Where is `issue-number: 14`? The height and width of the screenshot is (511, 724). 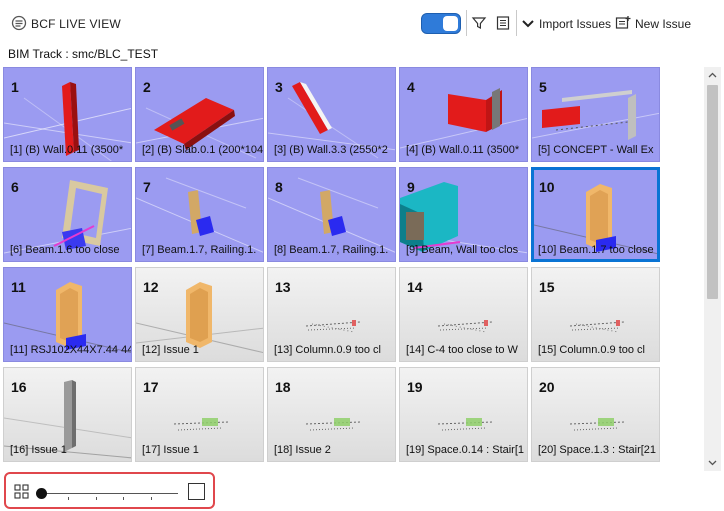
issue-number: 14 is located at coordinates (415, 287).